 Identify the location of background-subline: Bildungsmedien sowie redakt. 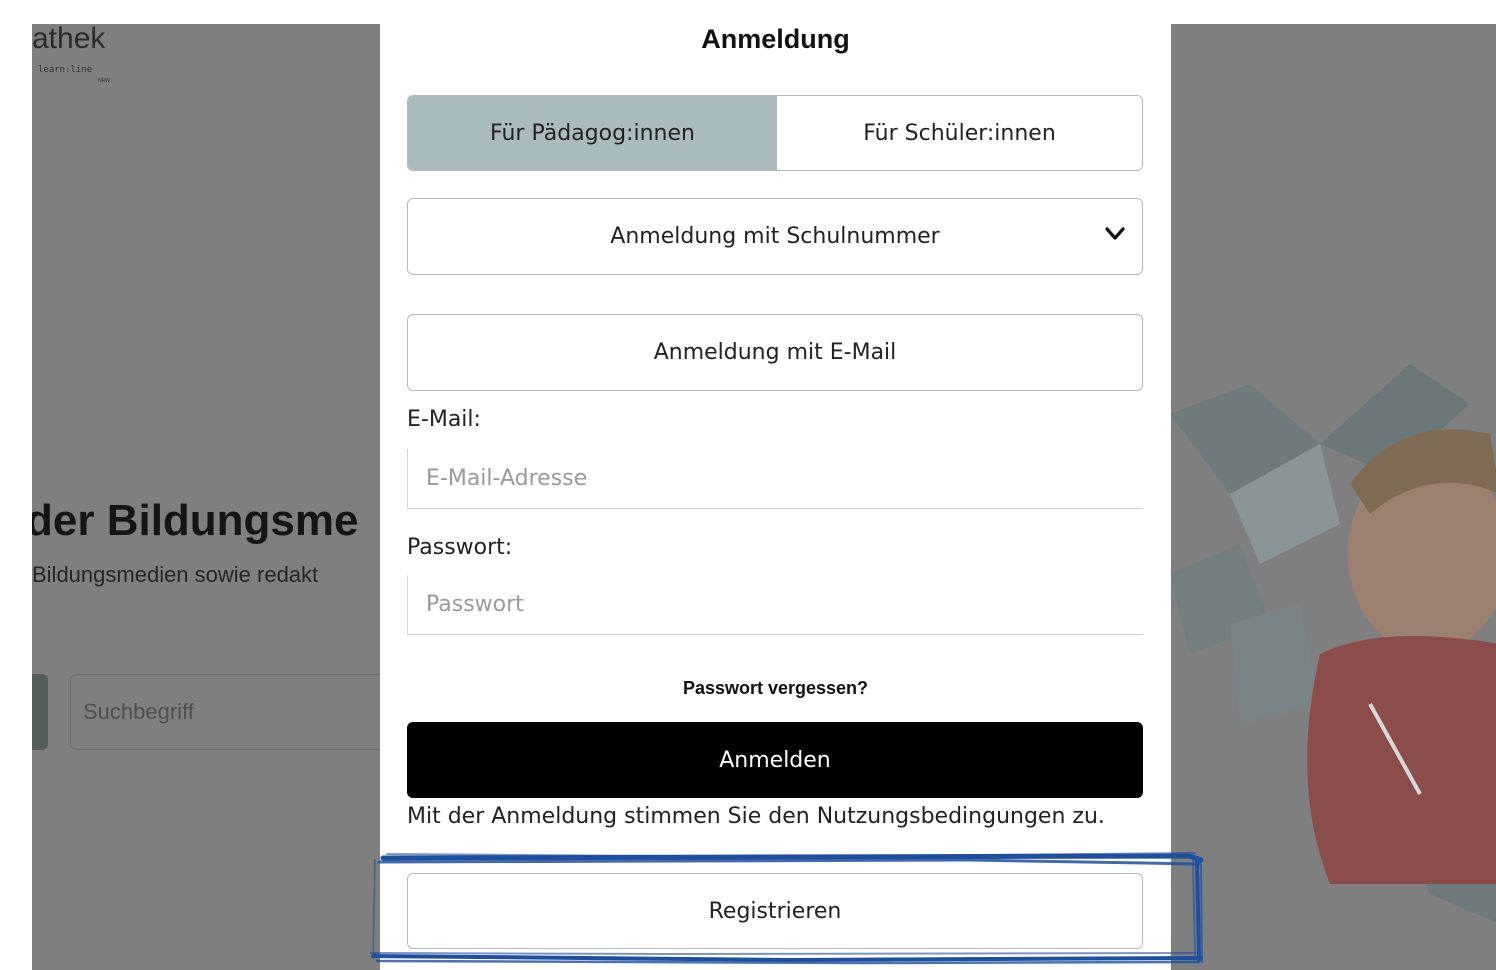
(175, 574).